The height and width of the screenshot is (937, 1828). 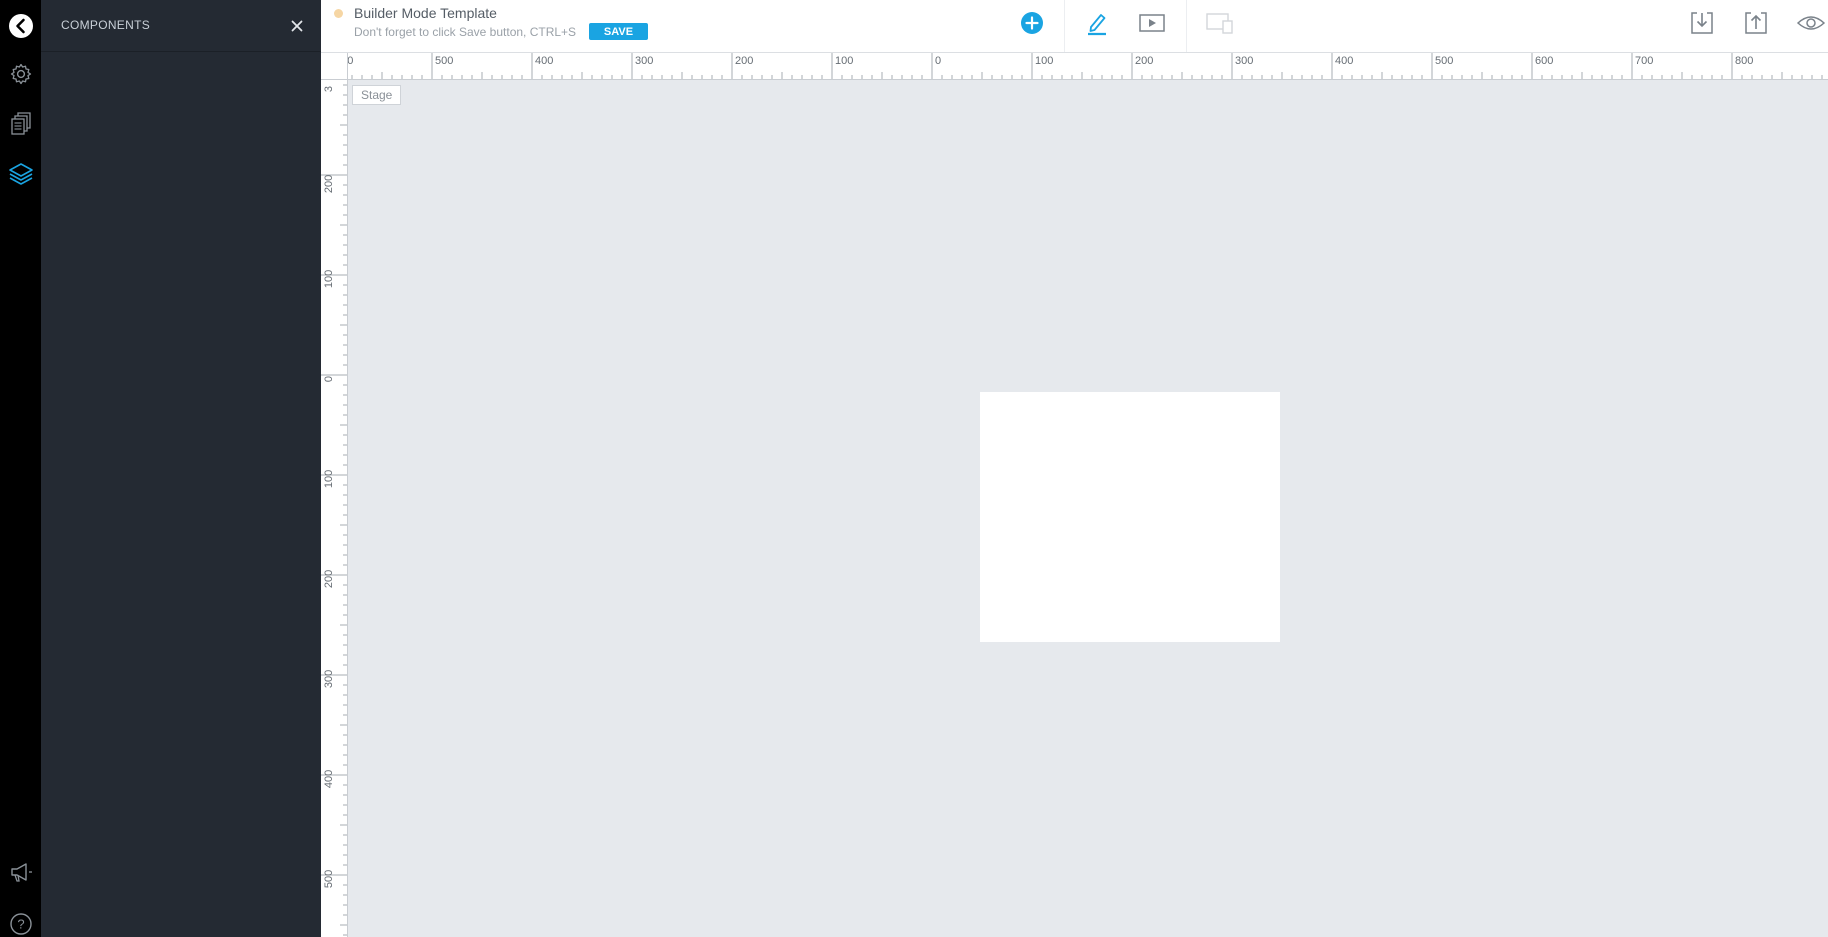 I want to click on close-icon, so click(x=297, y=26).